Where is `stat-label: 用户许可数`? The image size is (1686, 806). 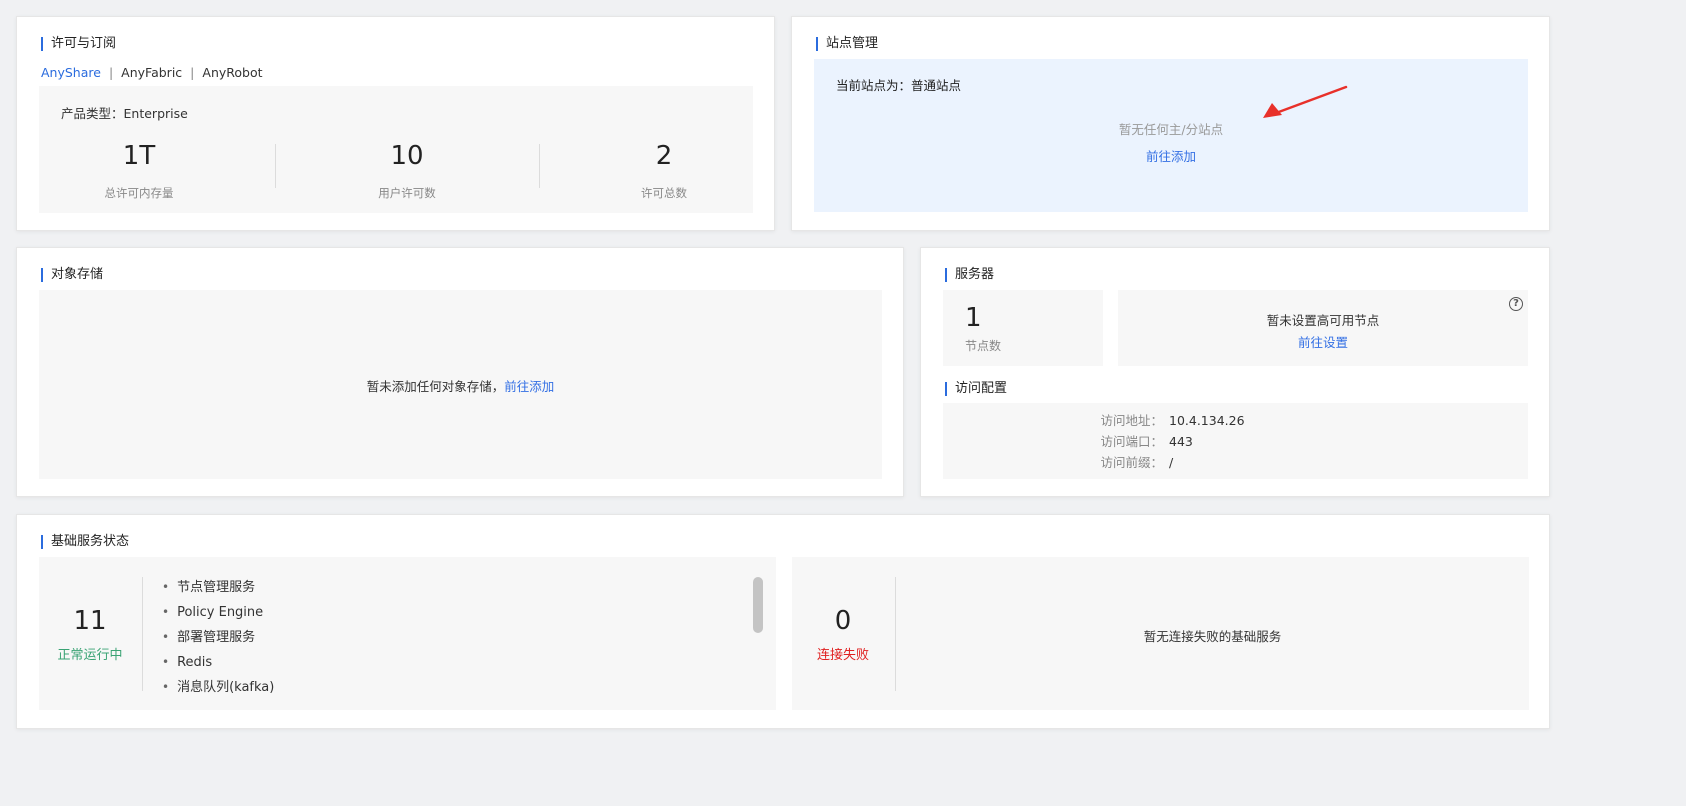 stat-label: 用户许可数 is located at coordinates (407, 193).